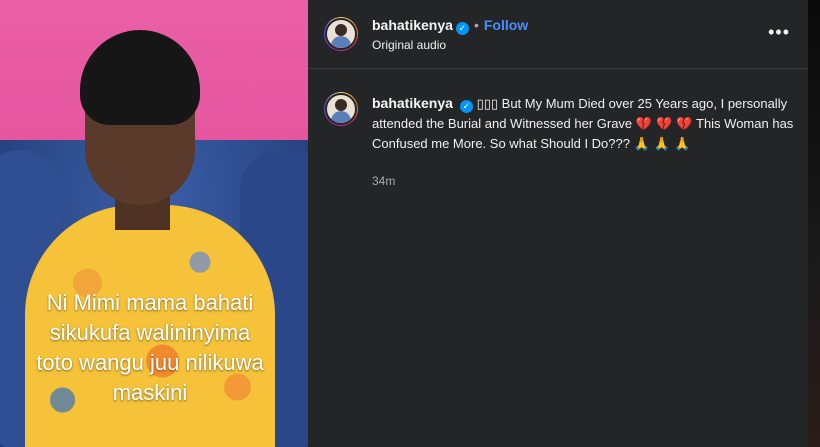 The height and width of the screenshot is (447, 820). I want to click on header-user-line: bahatikenya ✓ • Follow, so click(450, 26).